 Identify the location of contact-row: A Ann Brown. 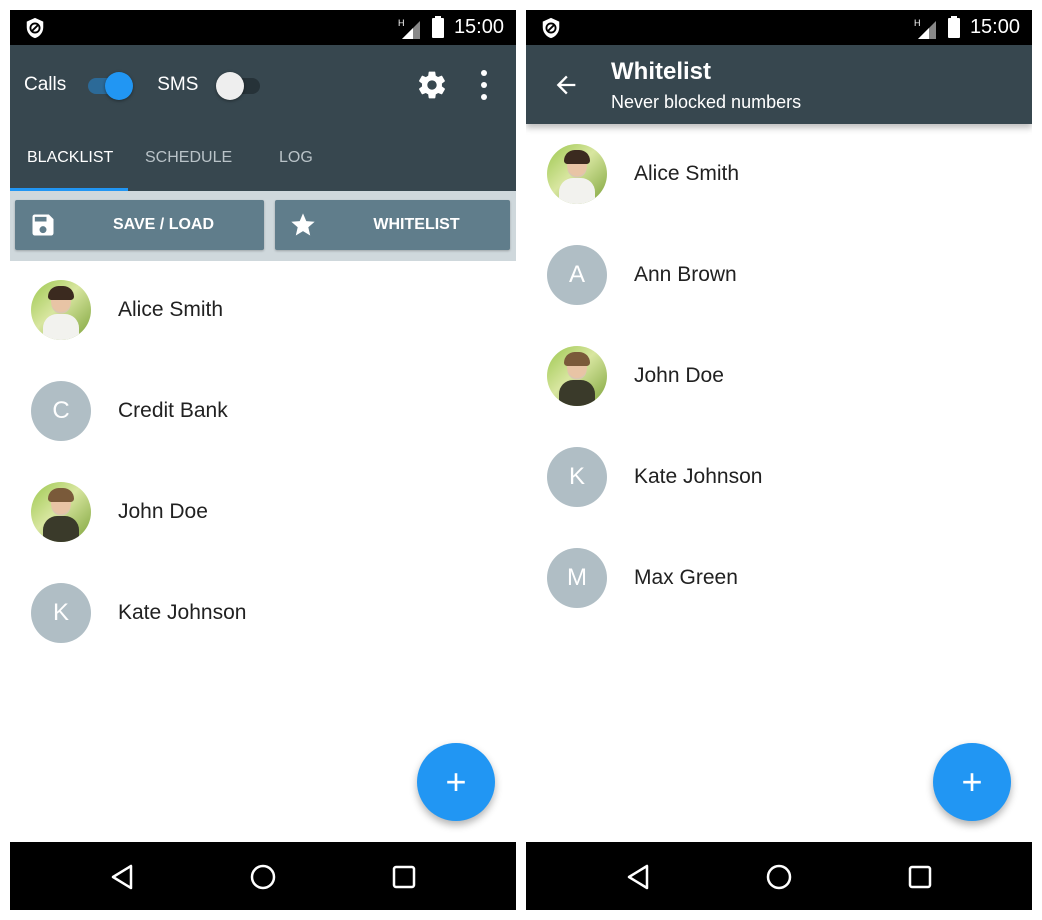
(779, 276).